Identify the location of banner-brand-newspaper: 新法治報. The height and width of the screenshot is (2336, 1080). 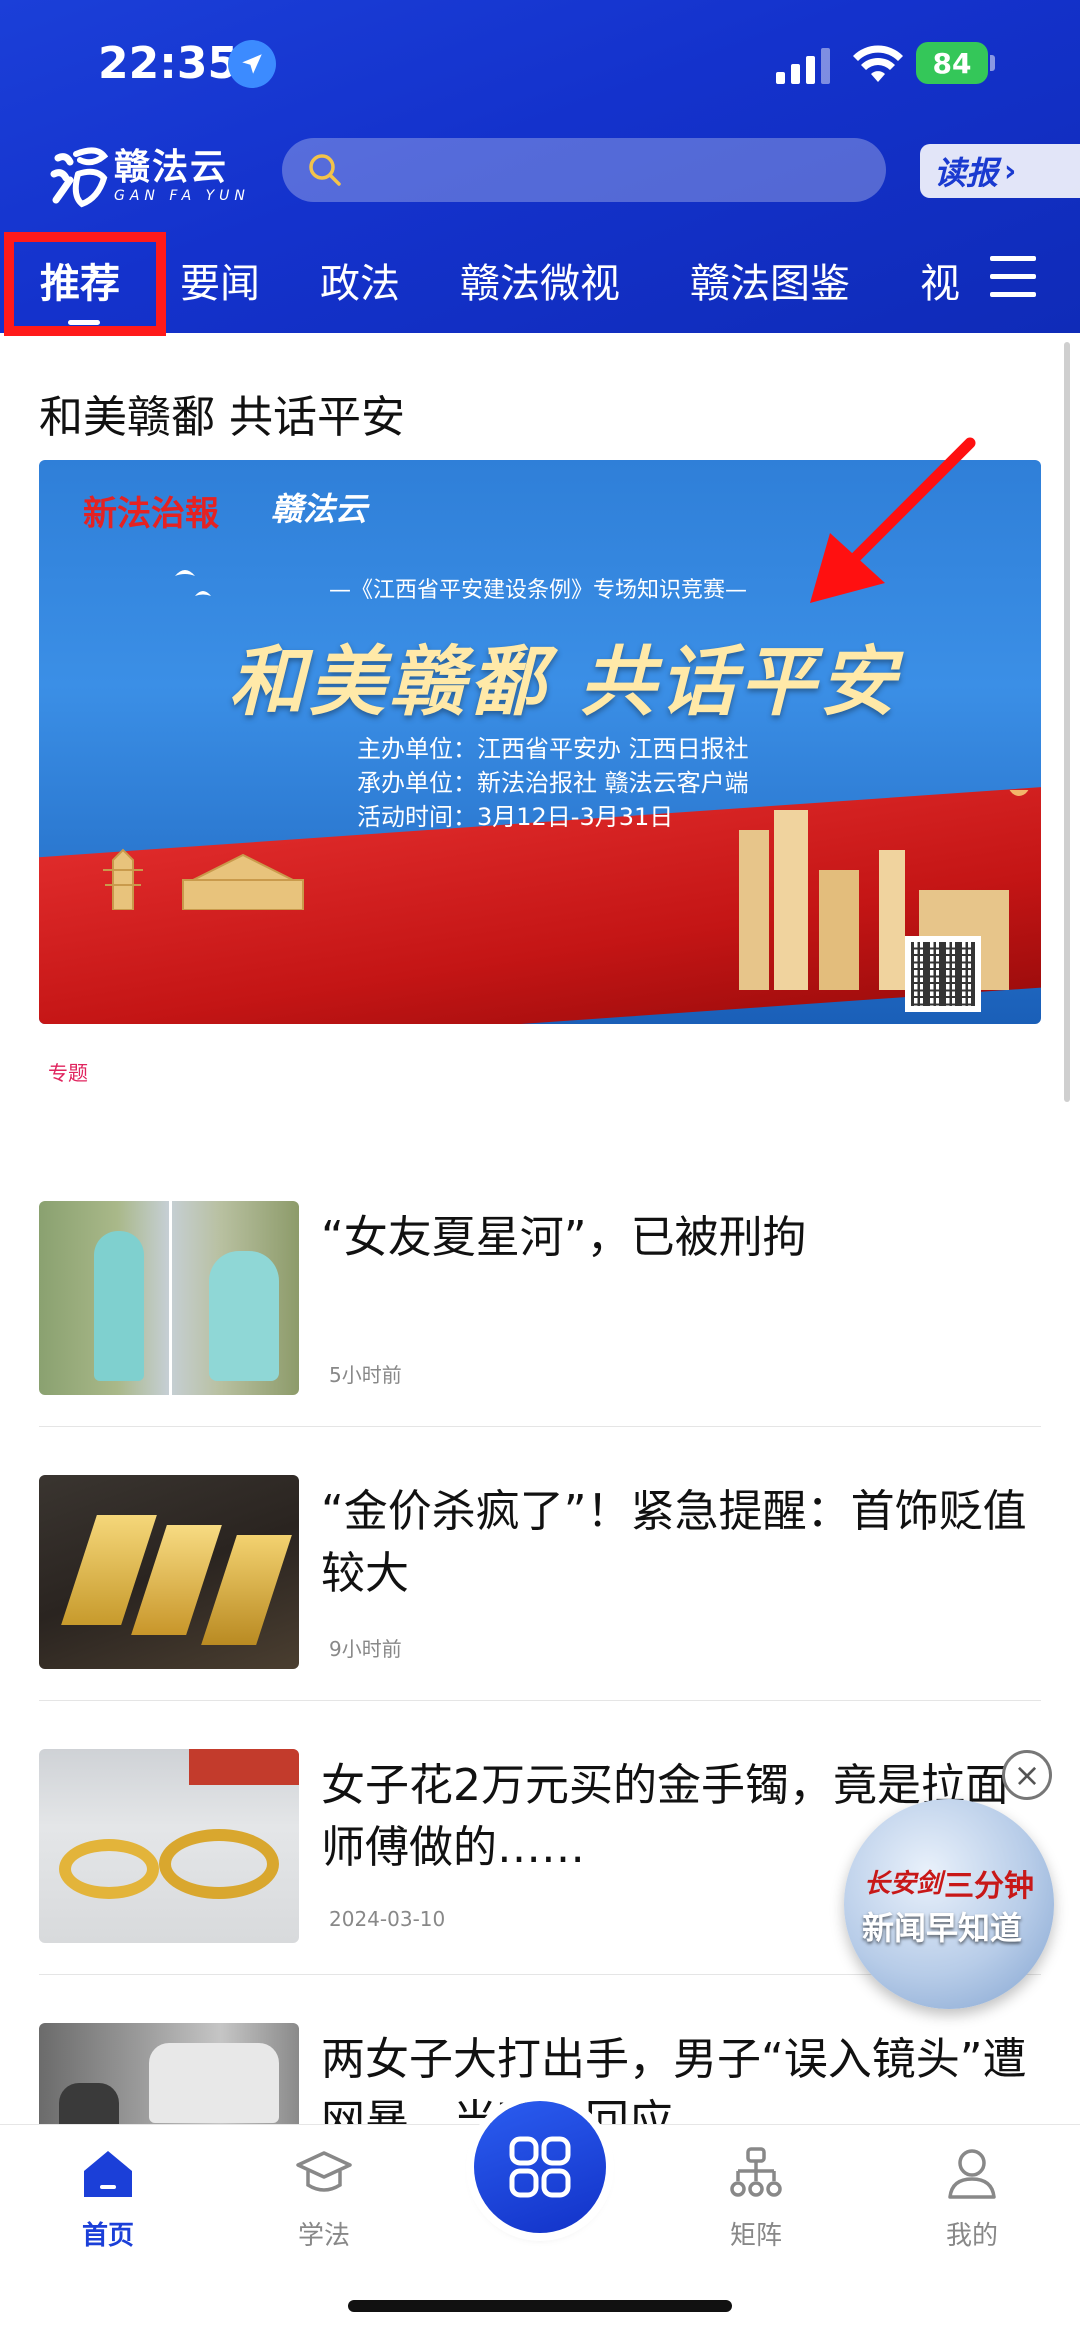
(151, 514).